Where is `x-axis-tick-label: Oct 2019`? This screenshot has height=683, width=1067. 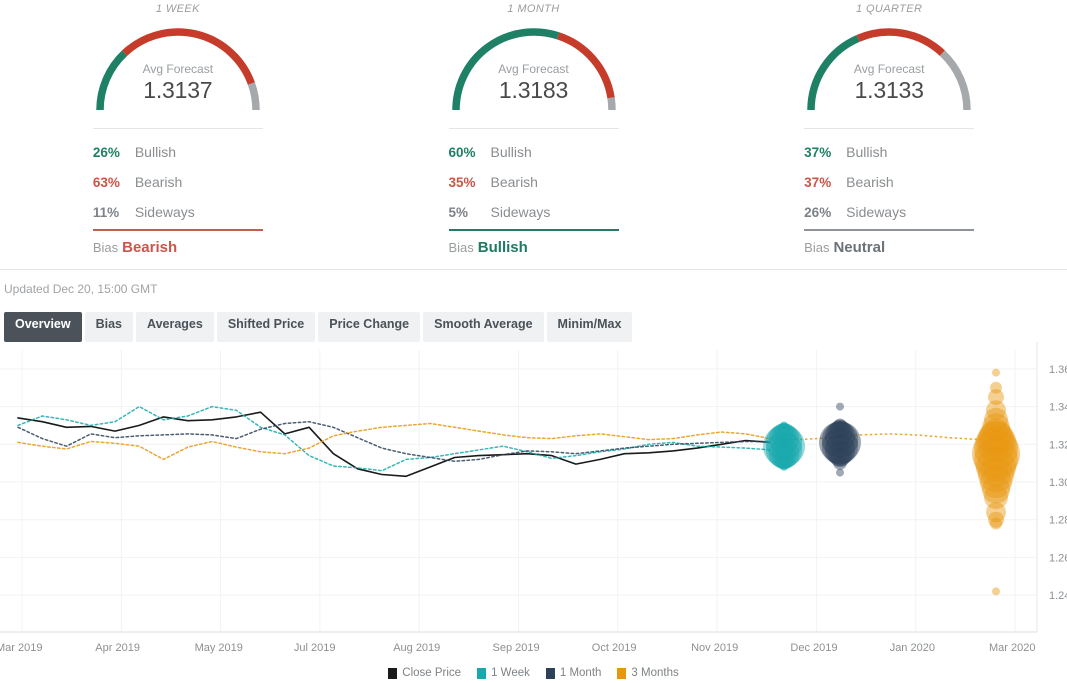 x-axis-tick-label: Oct 2019 is located at coordinates (614, 648).